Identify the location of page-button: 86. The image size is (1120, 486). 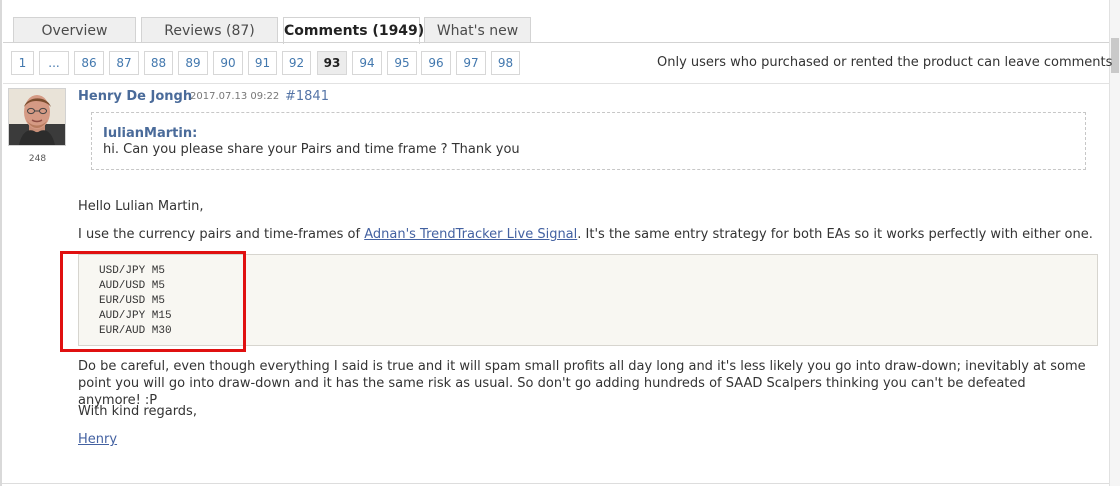
(89, 63).